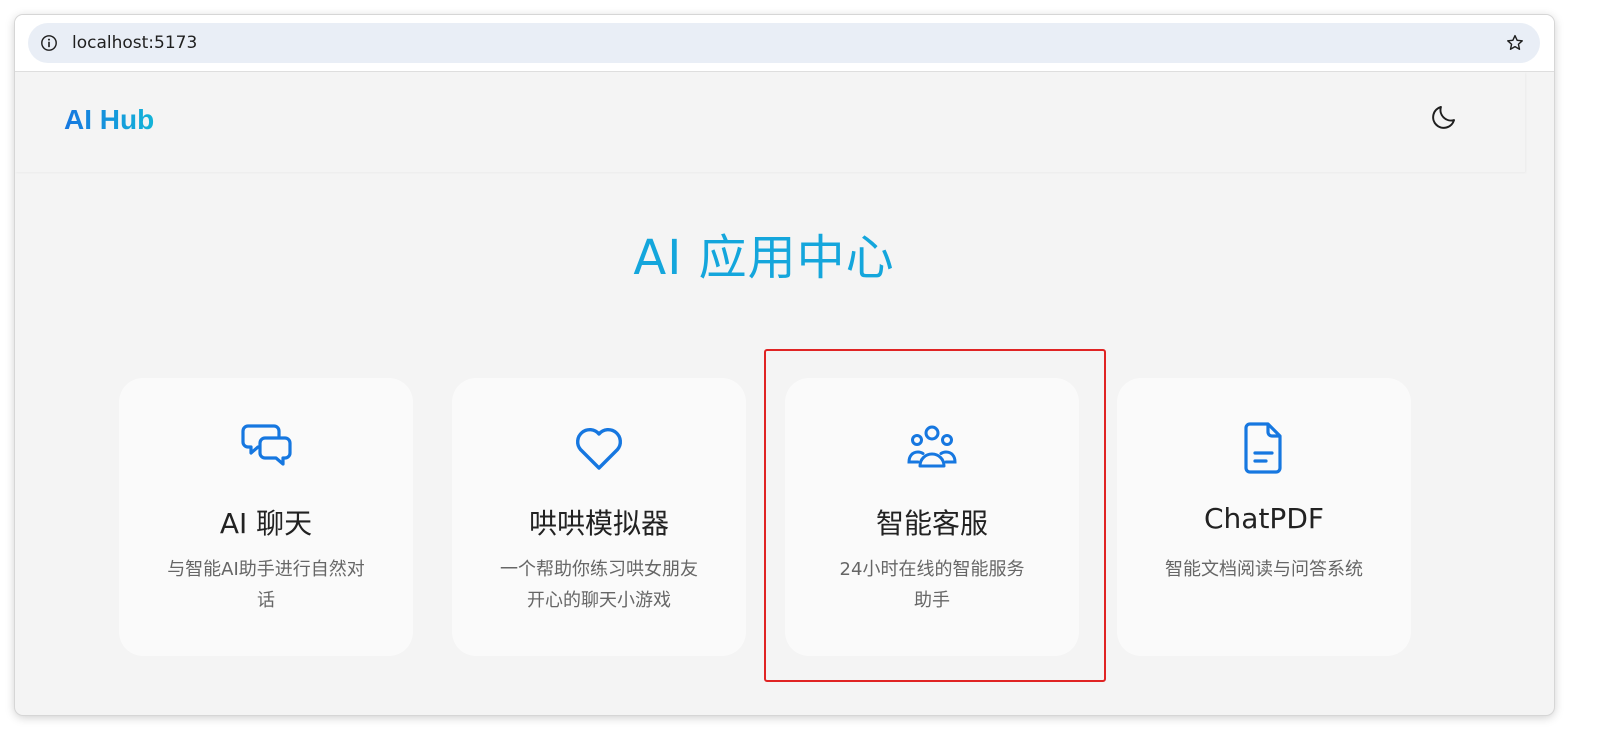  What do you see at coordinates (134, 43) in the screenshot?
I see `url-text: localhost:5173` at bounding box center [134, 43].